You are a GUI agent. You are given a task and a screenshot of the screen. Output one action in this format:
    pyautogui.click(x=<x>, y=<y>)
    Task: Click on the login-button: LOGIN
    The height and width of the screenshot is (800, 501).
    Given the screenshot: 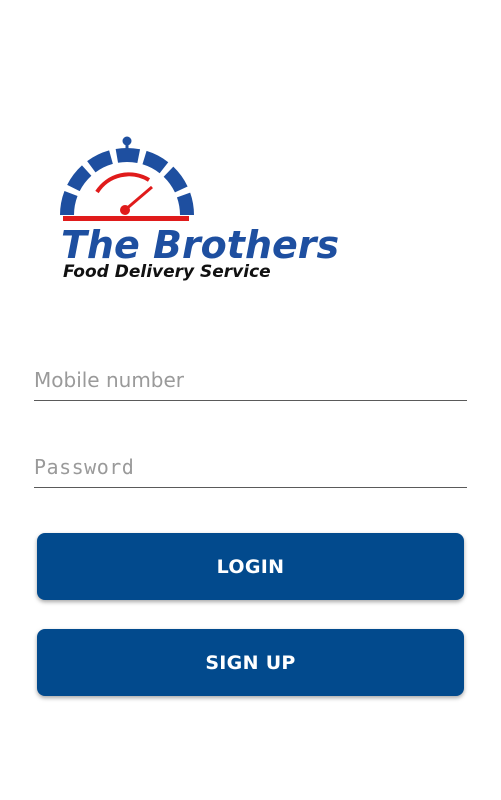 What is the action you would take?
    pyautogui.click(x=250, y=566)
    